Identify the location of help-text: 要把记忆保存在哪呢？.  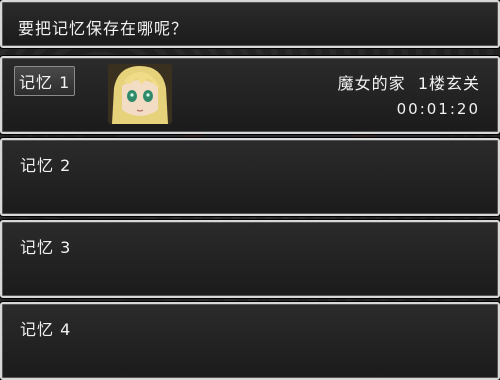
(103, 28).